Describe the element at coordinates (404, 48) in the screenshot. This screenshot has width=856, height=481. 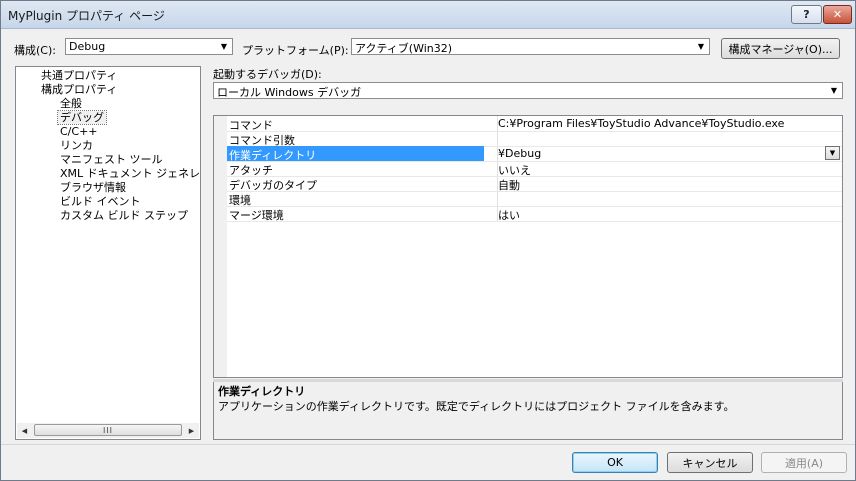
I see `platform-value: アクティブ(Win32)` at that location.